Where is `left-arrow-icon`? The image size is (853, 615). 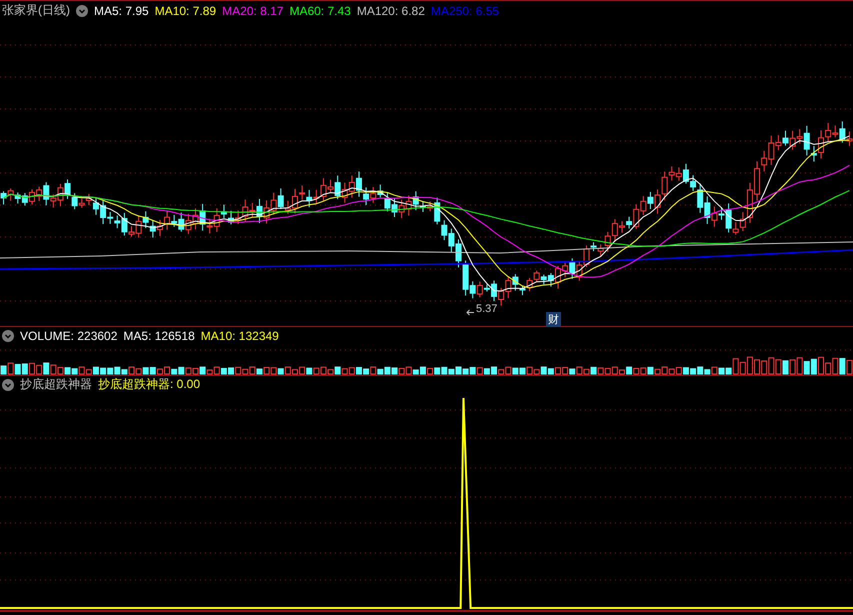 left-arrow-icon is located at coordinates (470, 312).